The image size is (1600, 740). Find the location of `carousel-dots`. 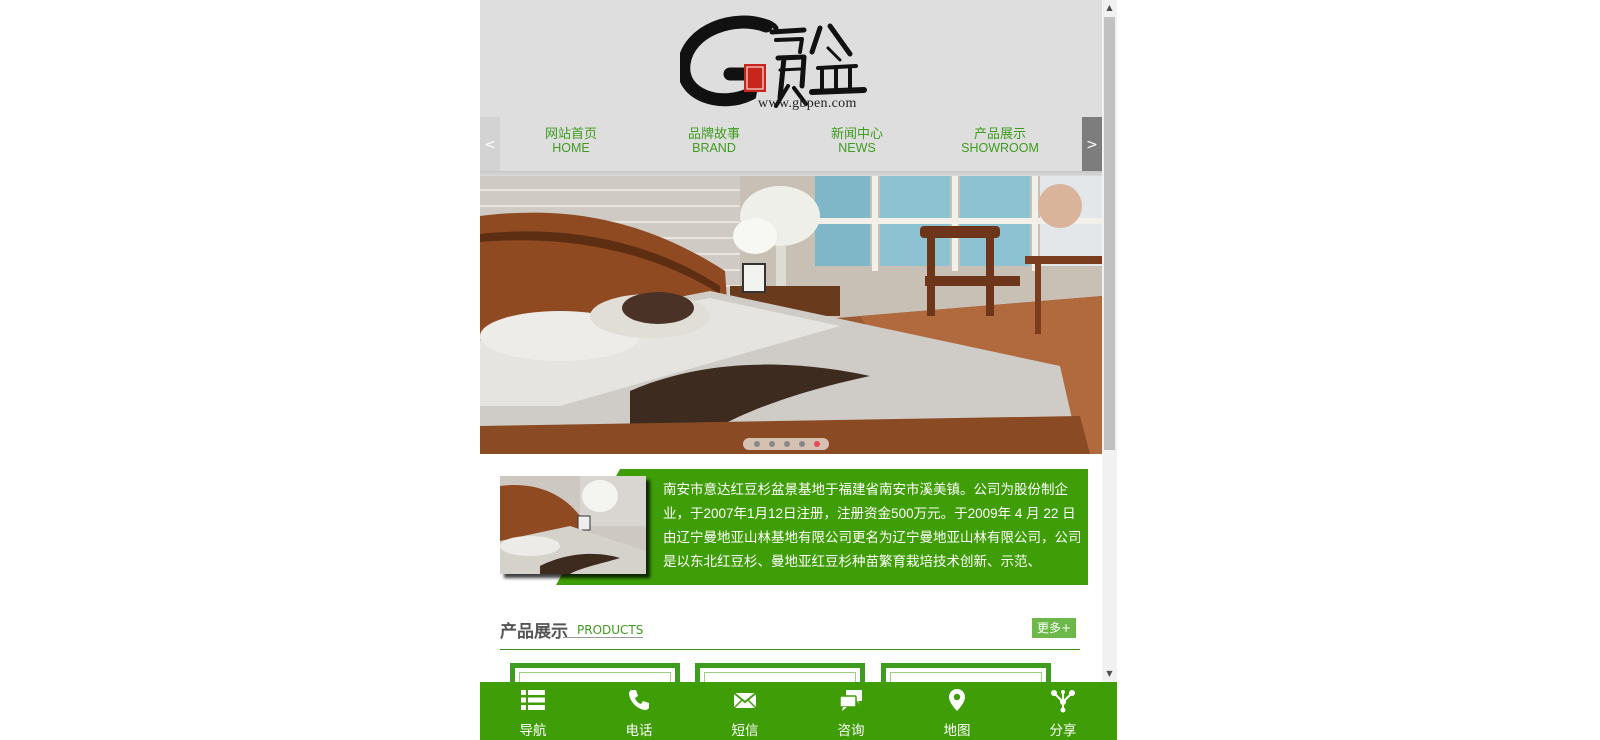

carousel-dots is located at coordinates (786, 444).